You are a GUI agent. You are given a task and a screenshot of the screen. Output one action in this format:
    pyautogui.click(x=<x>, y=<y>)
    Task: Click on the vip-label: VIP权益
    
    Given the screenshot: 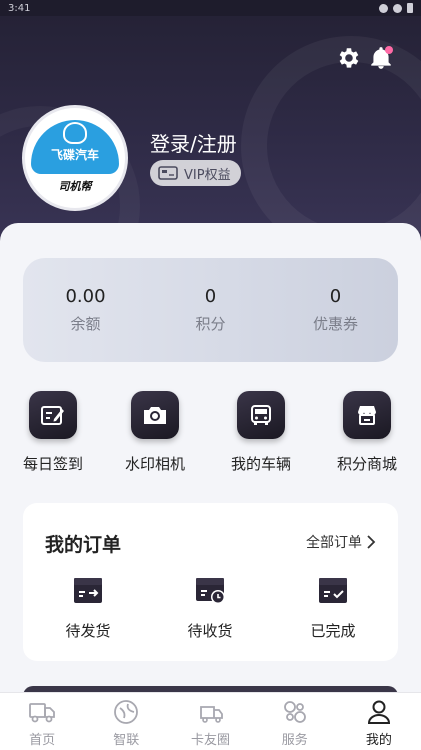 What is the action you would take?
    pyautogui.click(x=207, y=175)
    